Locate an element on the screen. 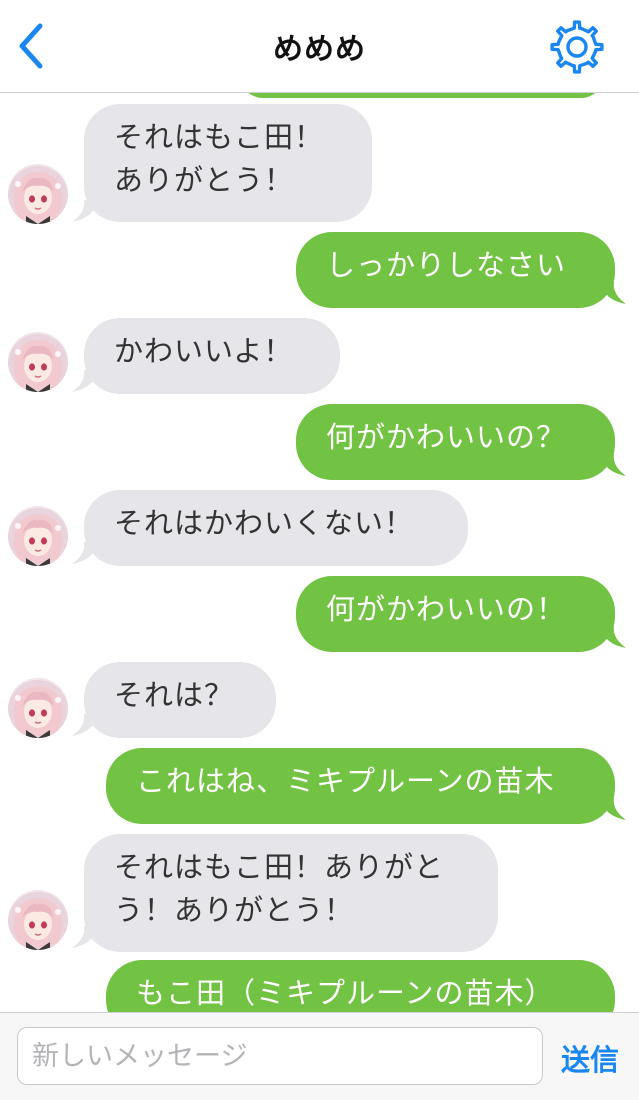  conversation-title: めめめ is located at coordinates (319, 49).